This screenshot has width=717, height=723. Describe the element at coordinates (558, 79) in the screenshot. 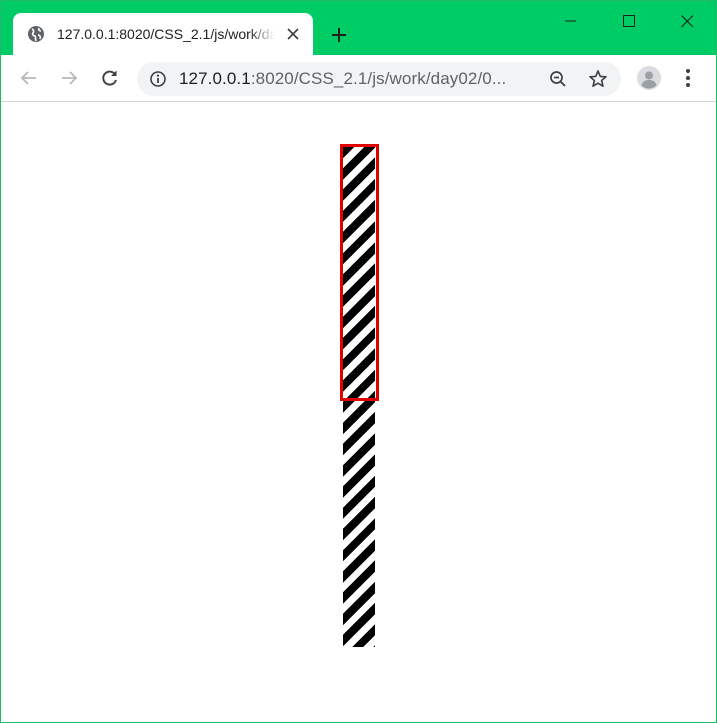

I see `zoom-icon` at that location.